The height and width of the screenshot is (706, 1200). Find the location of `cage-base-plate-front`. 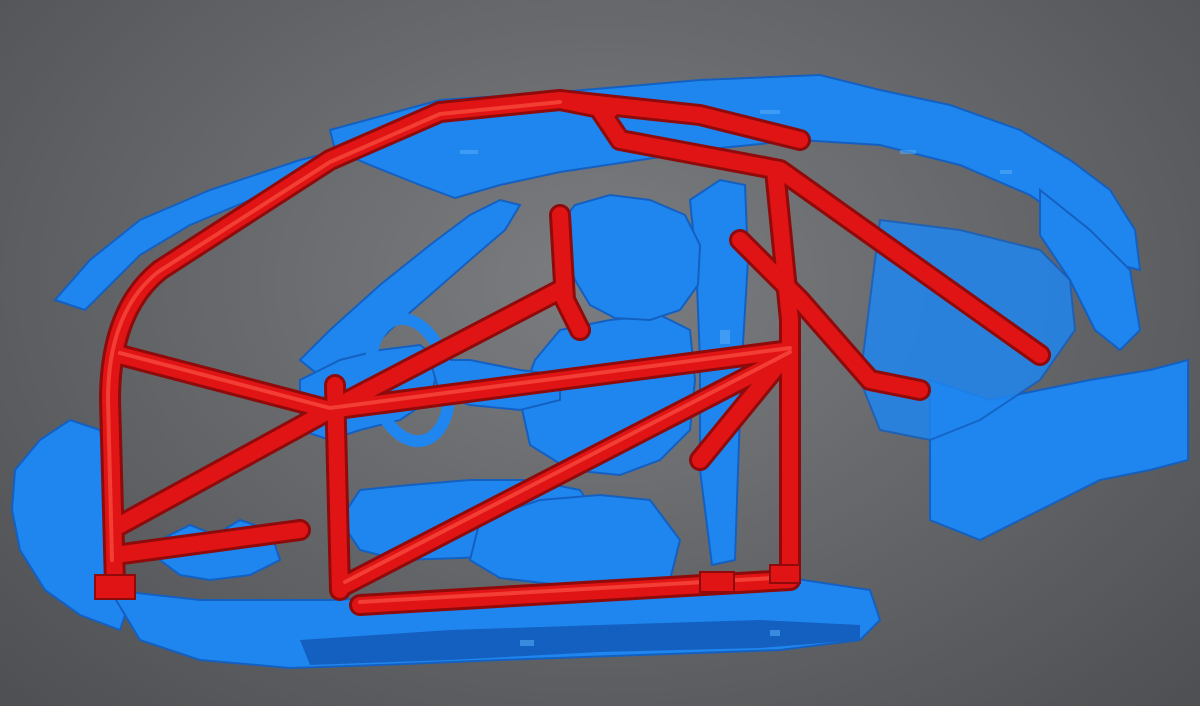

cage-base-plate-front is located at coordinates (115, 587).